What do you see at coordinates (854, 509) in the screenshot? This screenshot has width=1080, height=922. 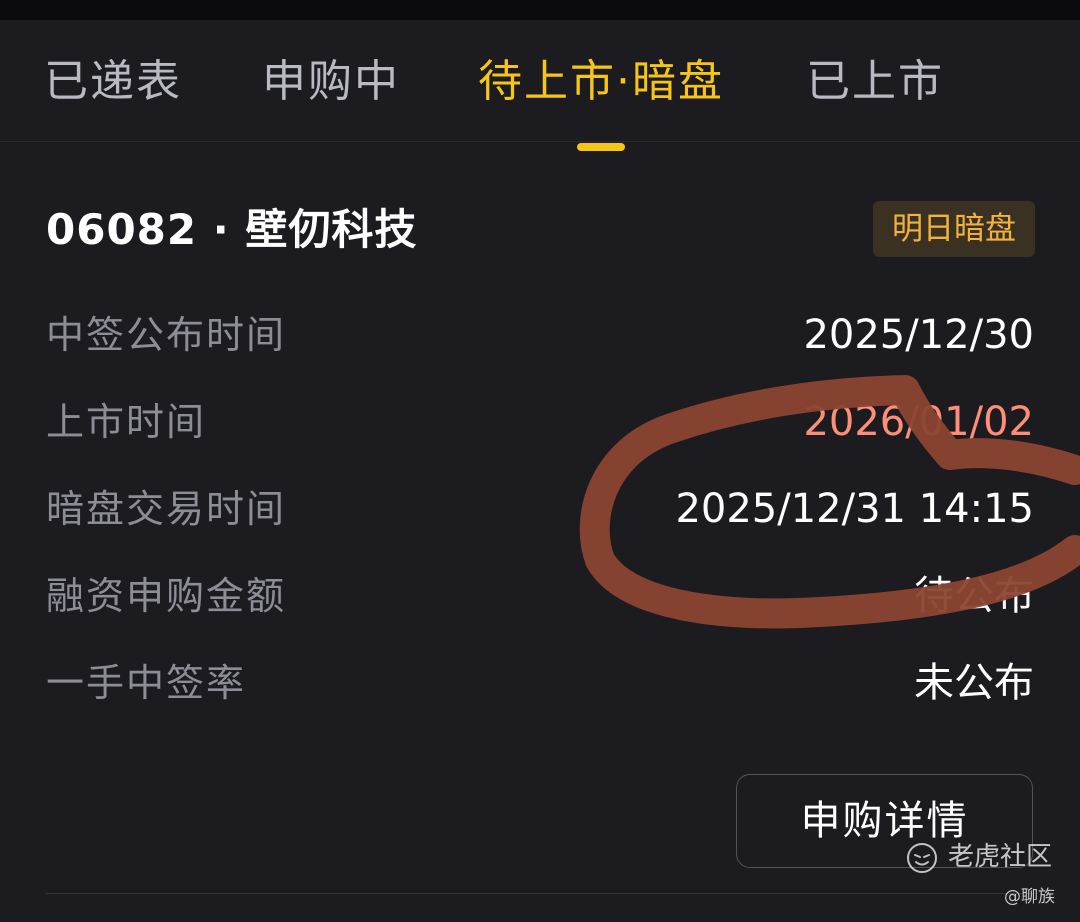 I see `grey-market-time-value: 2025/12/31 14:15` at bounding box center [854, 509].